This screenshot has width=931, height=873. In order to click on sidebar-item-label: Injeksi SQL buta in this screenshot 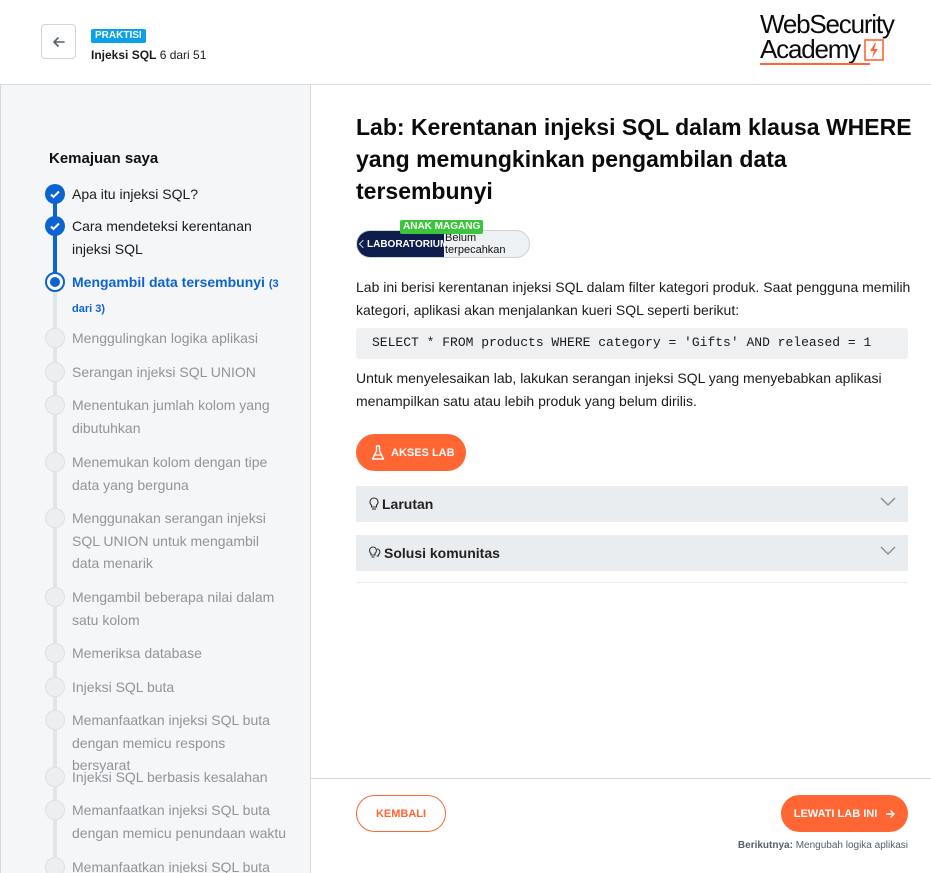, I will do `click(123, 687)`.